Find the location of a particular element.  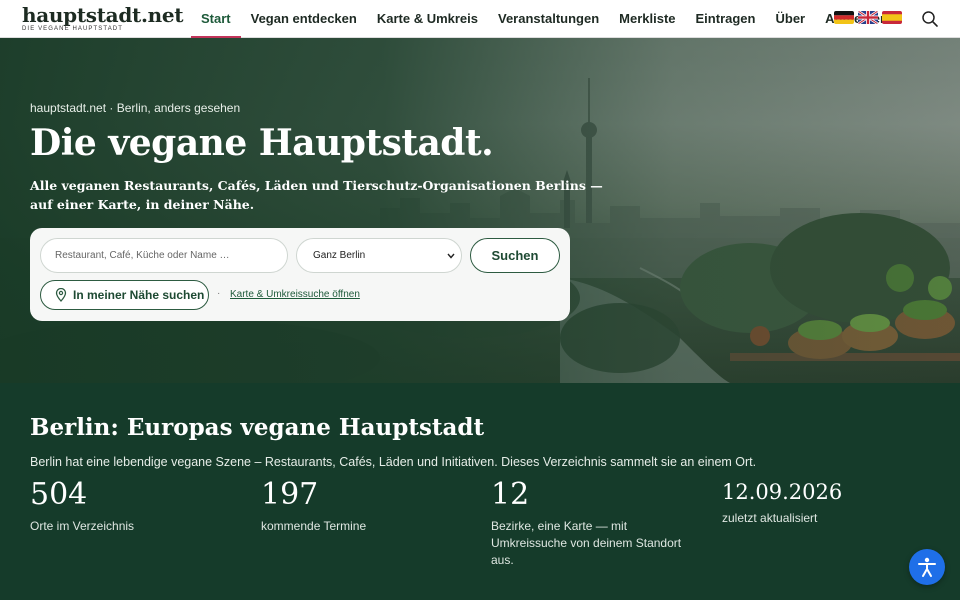

stat-updated: 12.09.2026 zuletzt aktualisiert is located at coordinates (812, 502).